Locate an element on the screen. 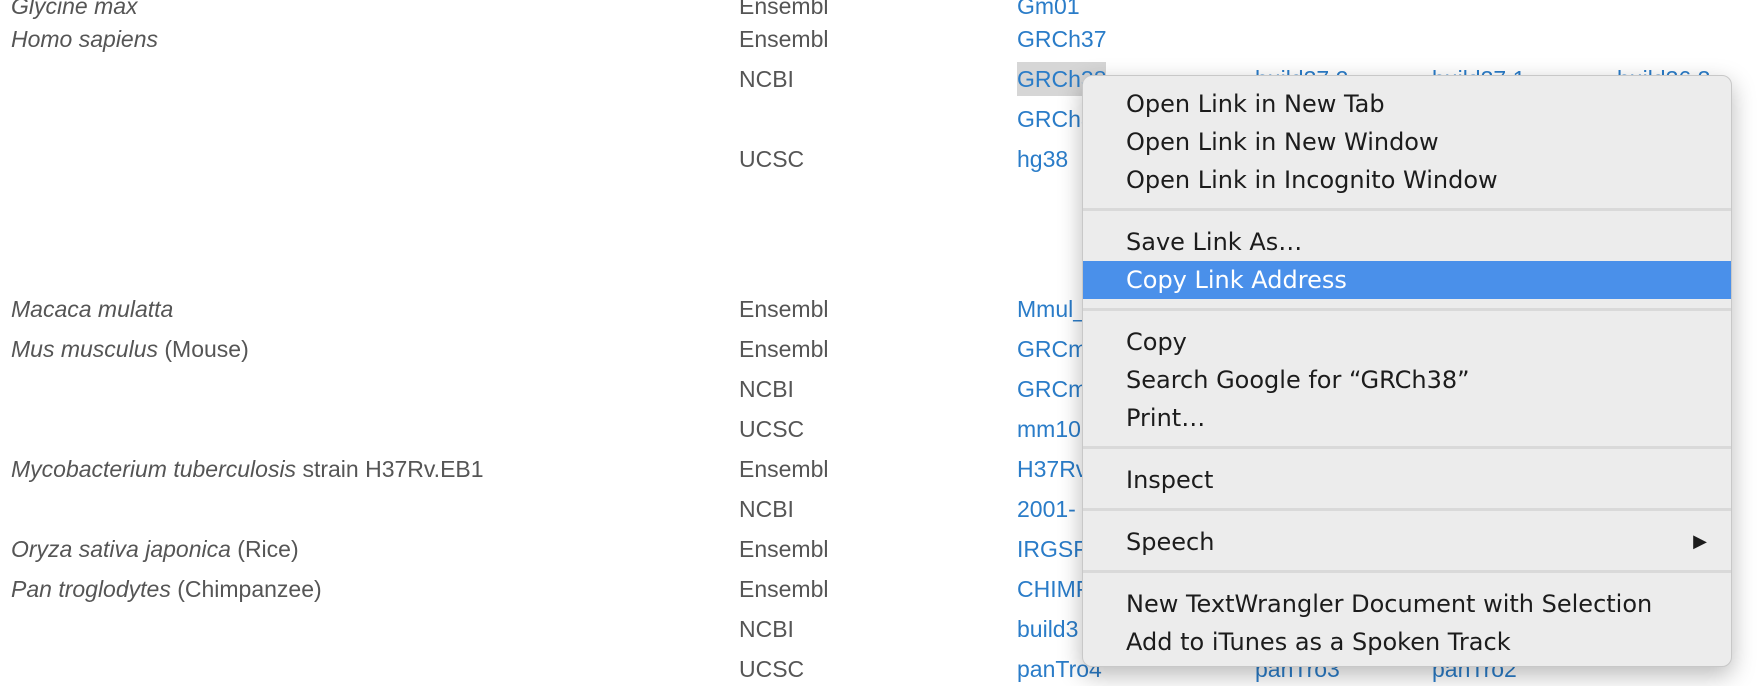 Image resolution: width=1758 pixels, height=686 pixels. assembly-link: build3 is located at coordinates (1047, 629).